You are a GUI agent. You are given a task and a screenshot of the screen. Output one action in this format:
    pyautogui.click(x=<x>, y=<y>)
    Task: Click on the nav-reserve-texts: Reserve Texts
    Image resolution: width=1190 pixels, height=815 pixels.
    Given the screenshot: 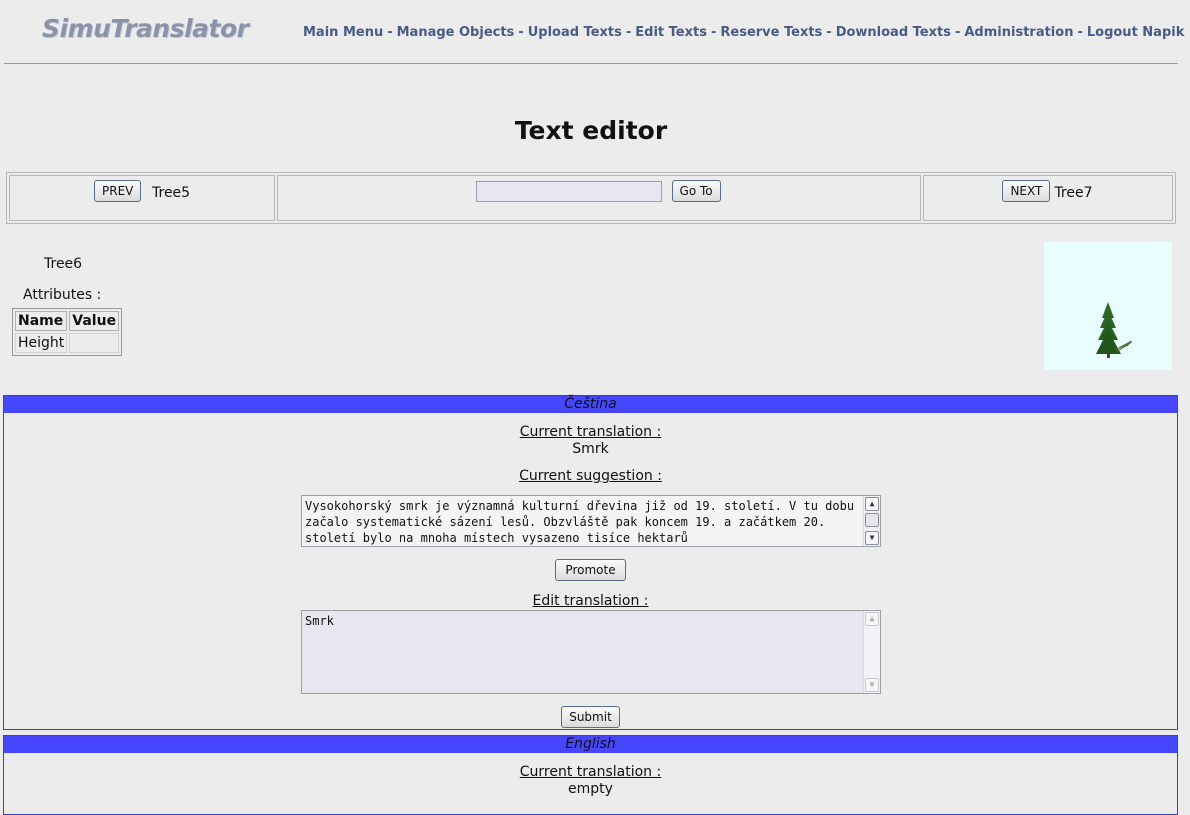 What is the action you would take?
    pyautogui.click(x=771, y=32)
    